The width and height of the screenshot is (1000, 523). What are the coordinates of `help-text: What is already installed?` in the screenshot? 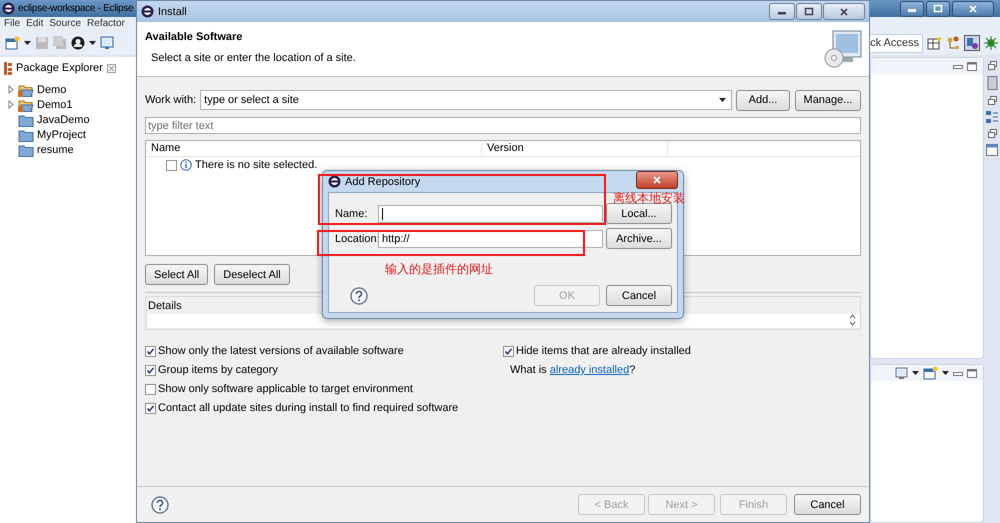 It's located at (572, 370).